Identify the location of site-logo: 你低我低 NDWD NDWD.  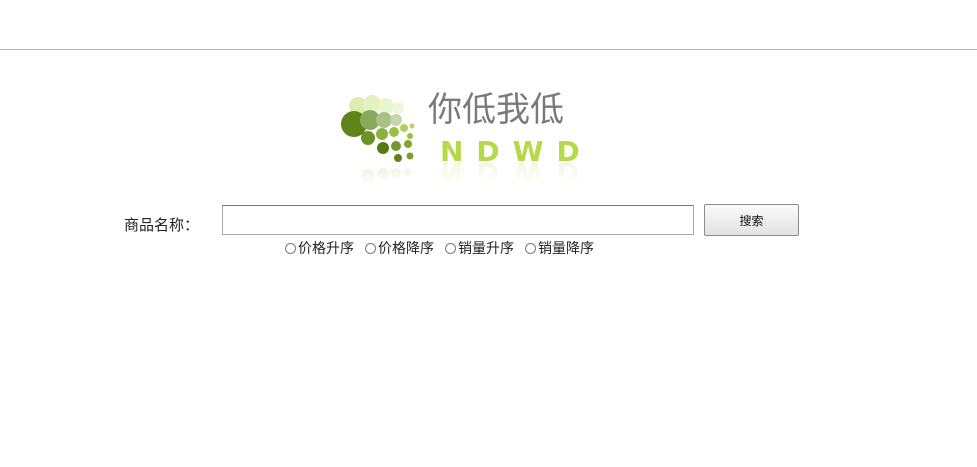
(463, 136).